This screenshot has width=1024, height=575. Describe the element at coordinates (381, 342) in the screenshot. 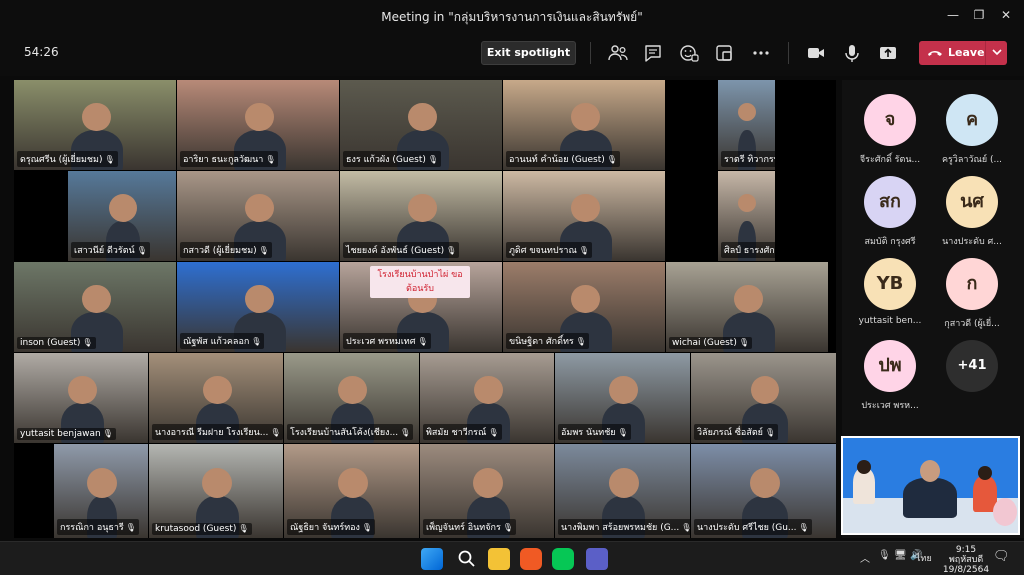

I see `participant-name: ประเวศ พรหมเทศ` at that location.